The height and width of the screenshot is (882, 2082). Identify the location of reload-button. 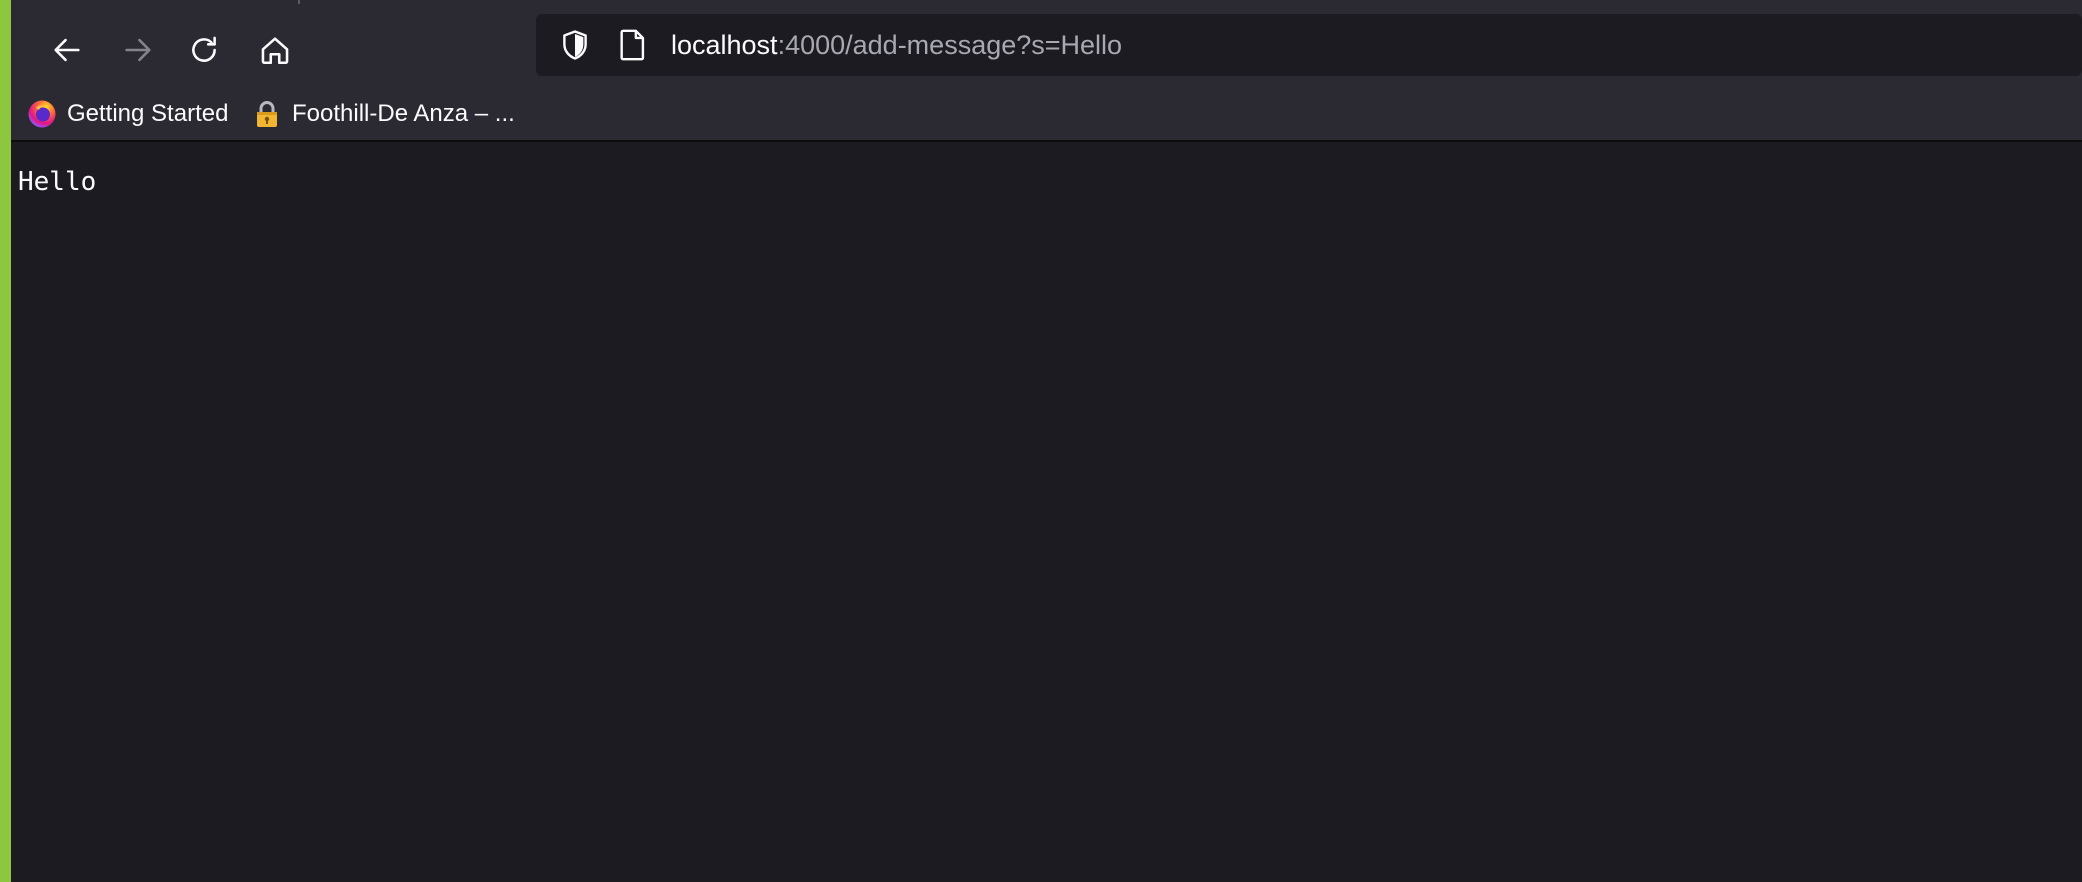
(204, 50).